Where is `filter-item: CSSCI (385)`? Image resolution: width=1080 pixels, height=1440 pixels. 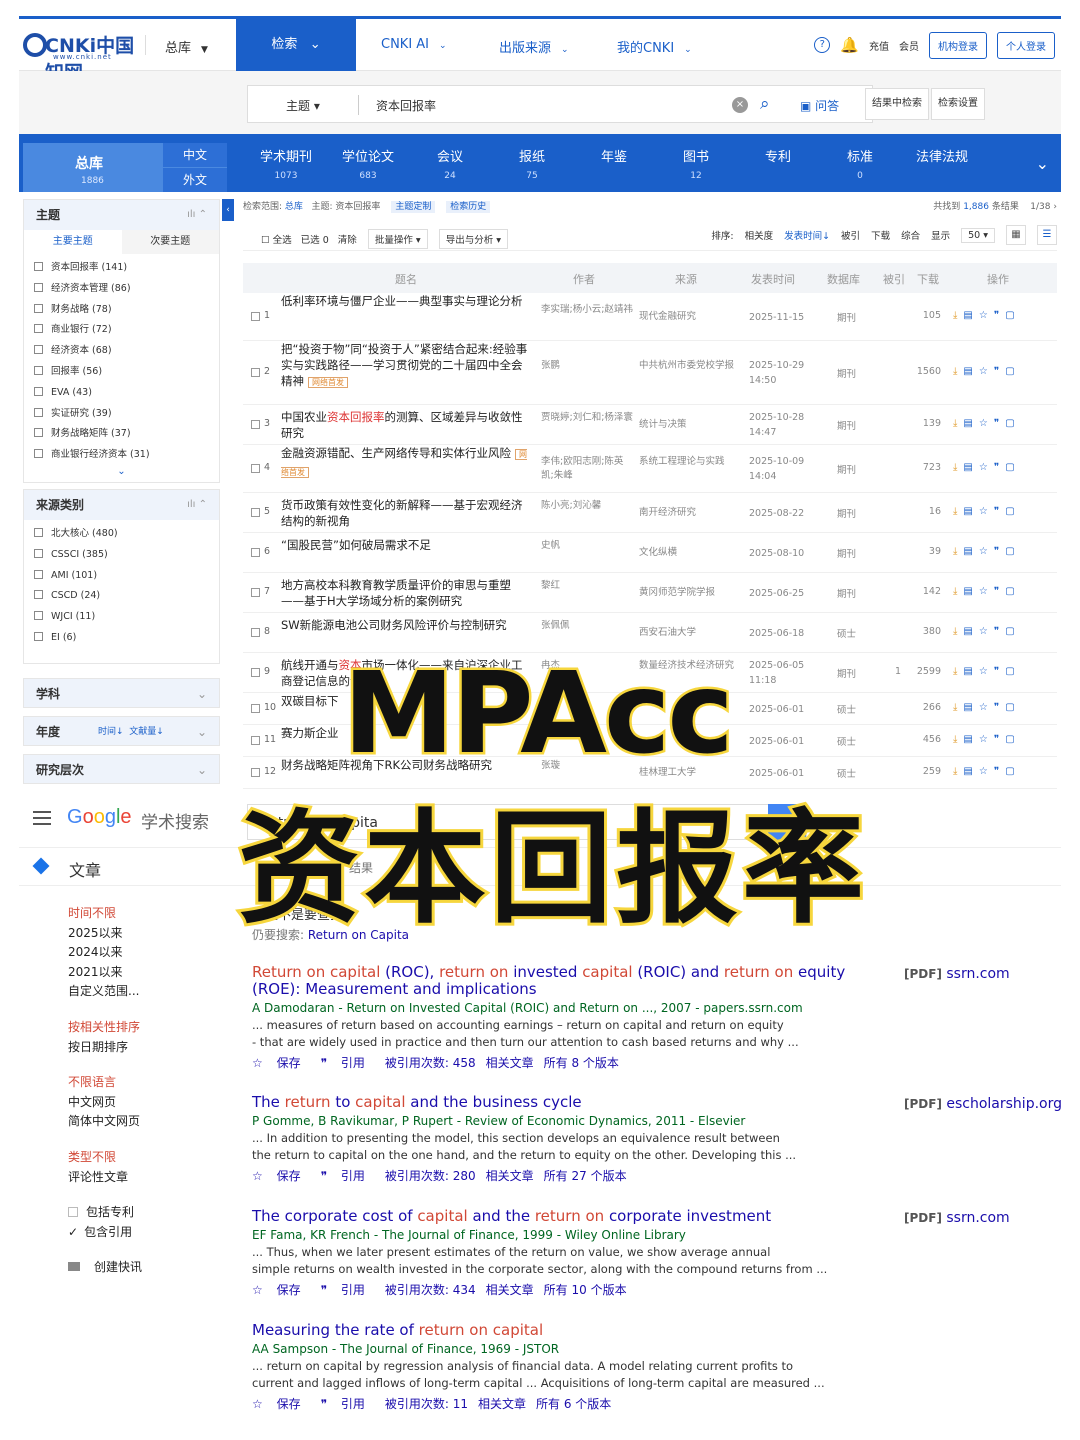
filter-item: CSSCI (385) is located at coordinates (121, 555).